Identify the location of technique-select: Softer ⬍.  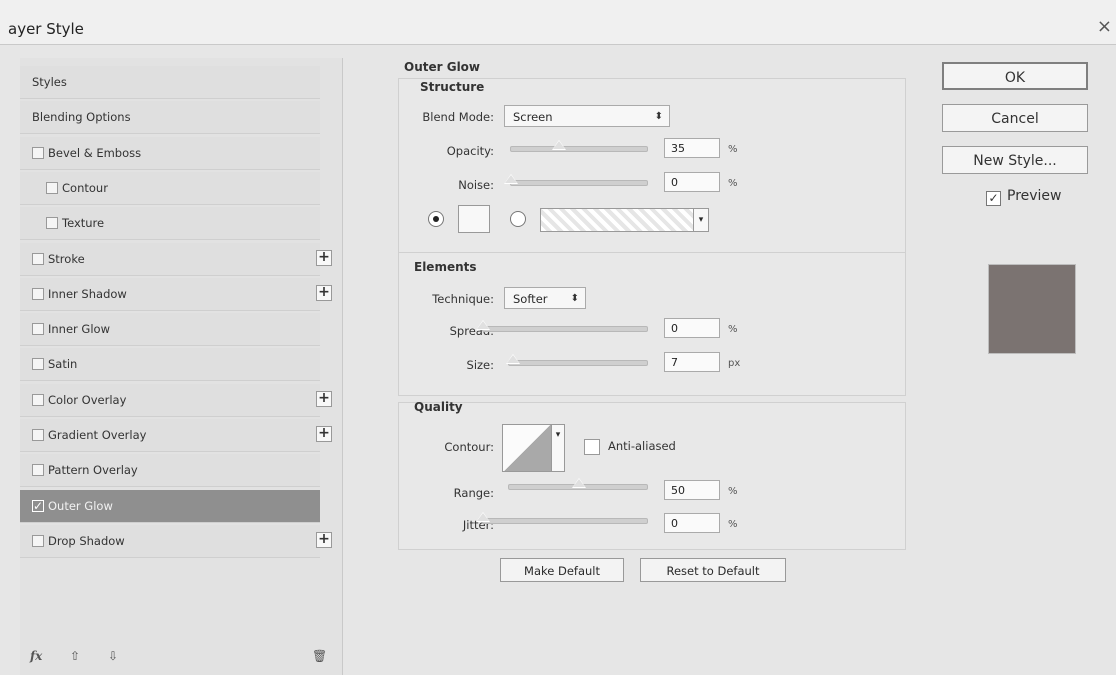
(545, 298).